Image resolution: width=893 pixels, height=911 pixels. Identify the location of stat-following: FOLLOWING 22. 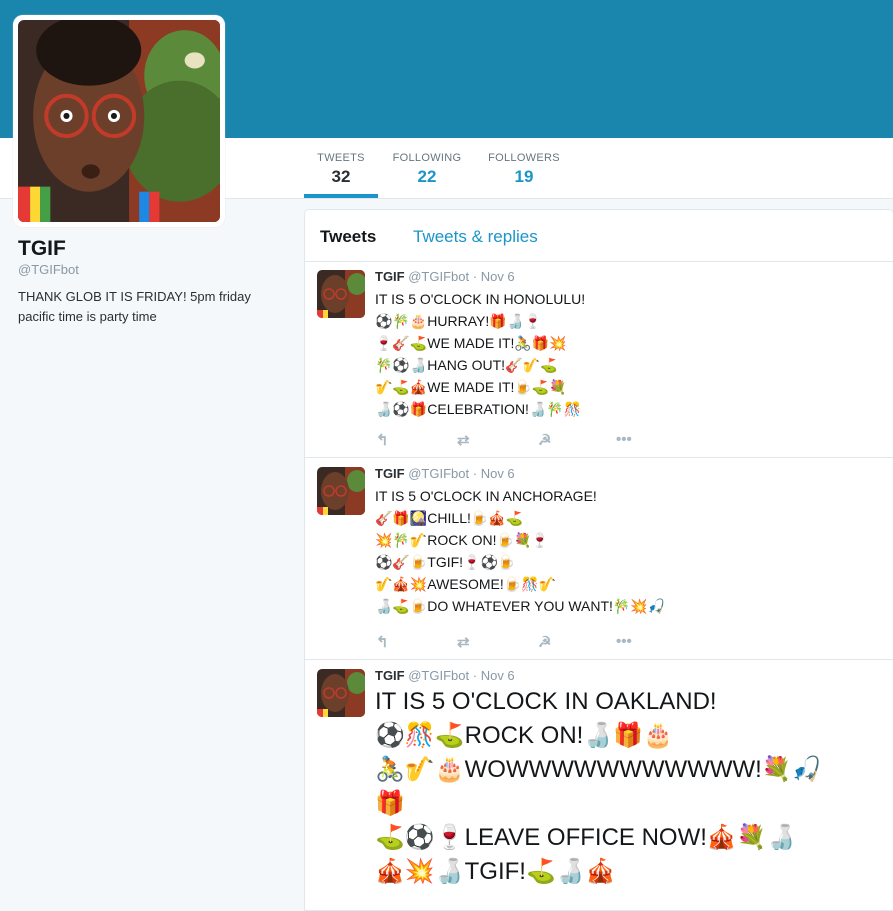
(427, 168).